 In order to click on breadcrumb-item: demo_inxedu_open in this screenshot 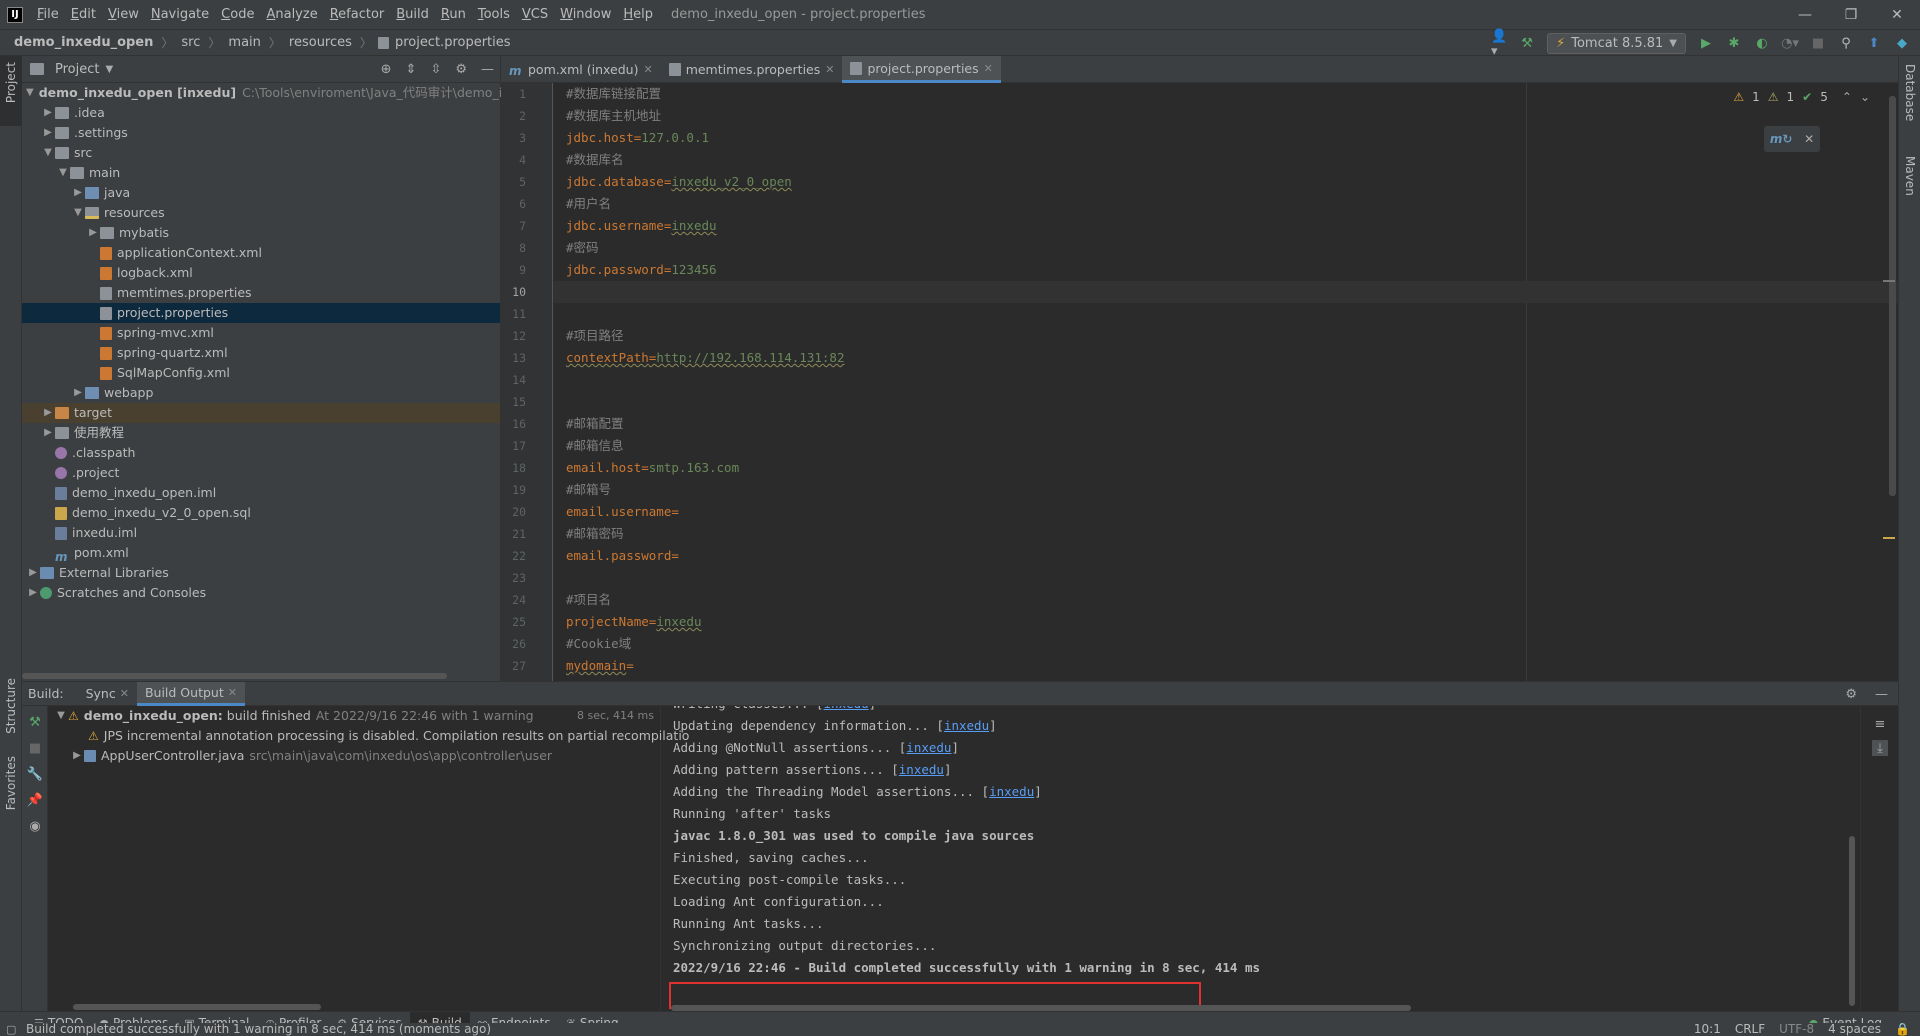, I will do `click(83, 42)`.